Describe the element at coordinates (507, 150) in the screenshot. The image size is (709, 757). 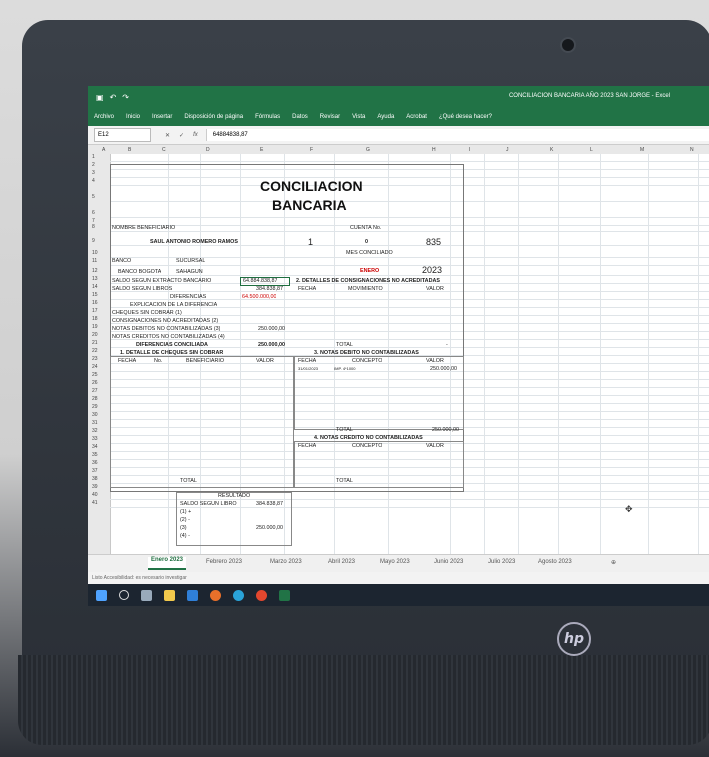
I see `col-J: J` at that location.